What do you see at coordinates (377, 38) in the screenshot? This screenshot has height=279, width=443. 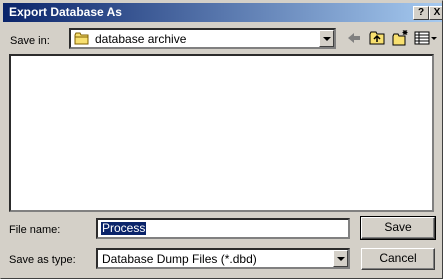 I see `up-folder-icon` at bounding box center [377, 38].